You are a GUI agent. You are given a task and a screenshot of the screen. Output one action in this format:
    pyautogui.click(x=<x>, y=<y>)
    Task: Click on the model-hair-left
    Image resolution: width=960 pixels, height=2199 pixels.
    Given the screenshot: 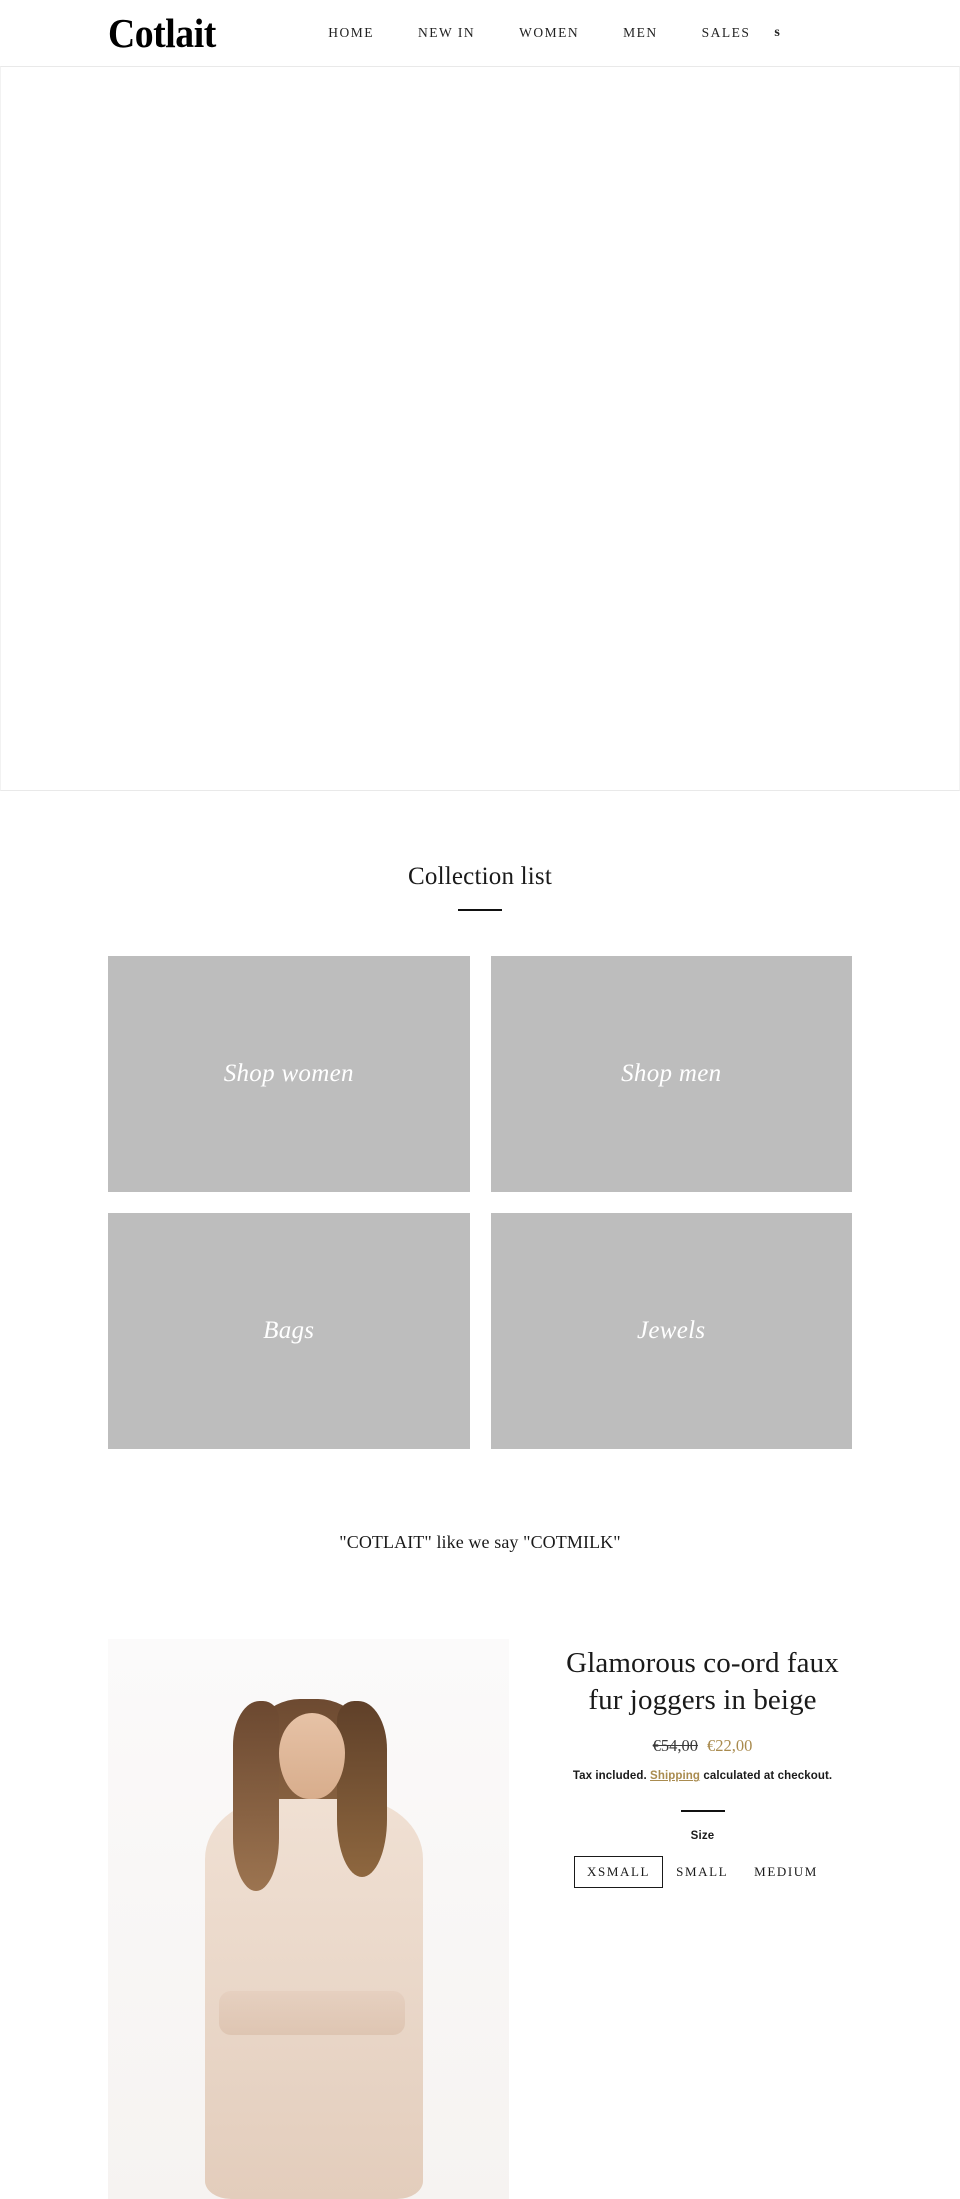 What is the action you would take?
    pyautogui.click(x=255, y=1796)
    